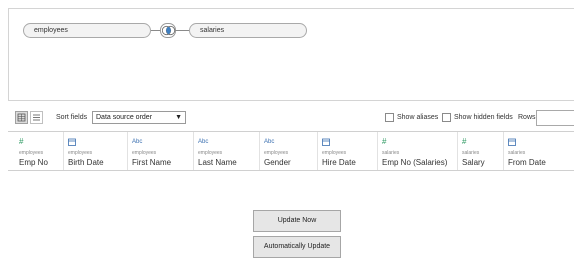 Image resolution: width=574 pixels, height=272 pixels. I want to click on column-name: Emp No, so click(33, 162).